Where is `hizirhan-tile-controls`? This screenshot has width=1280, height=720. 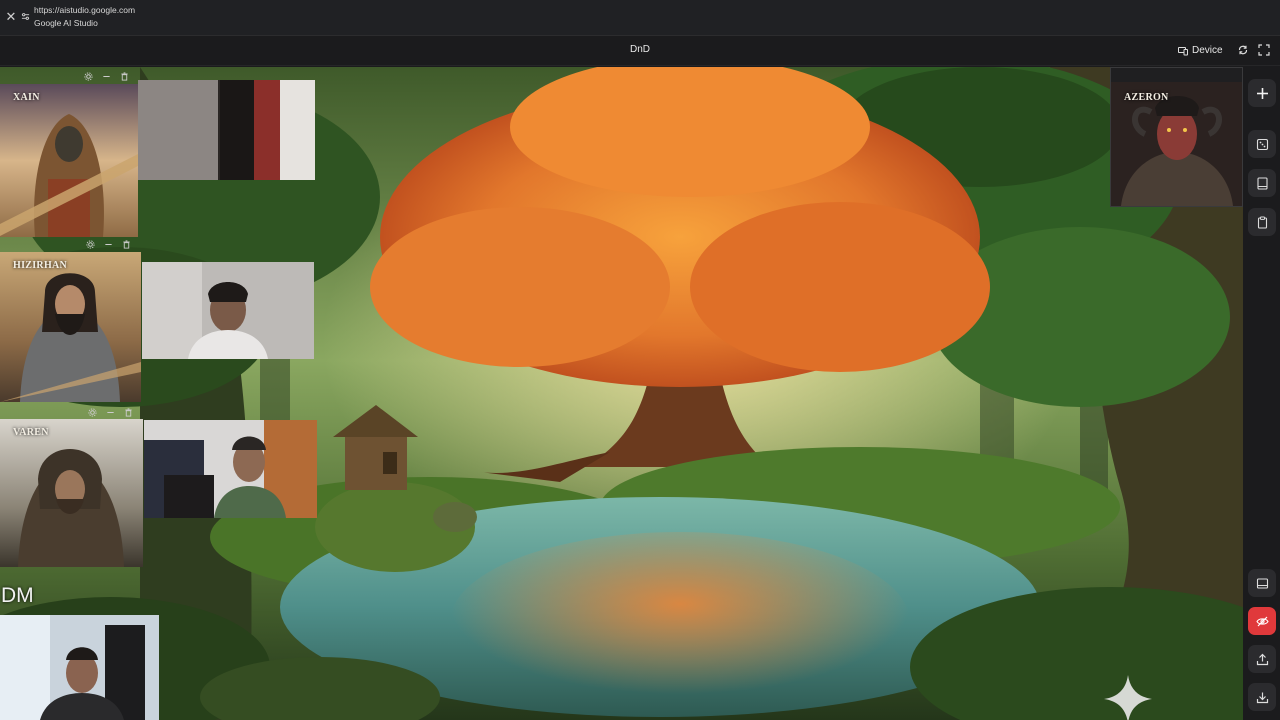
hizirhan-tile-controls is located at coordinates (108, 244).